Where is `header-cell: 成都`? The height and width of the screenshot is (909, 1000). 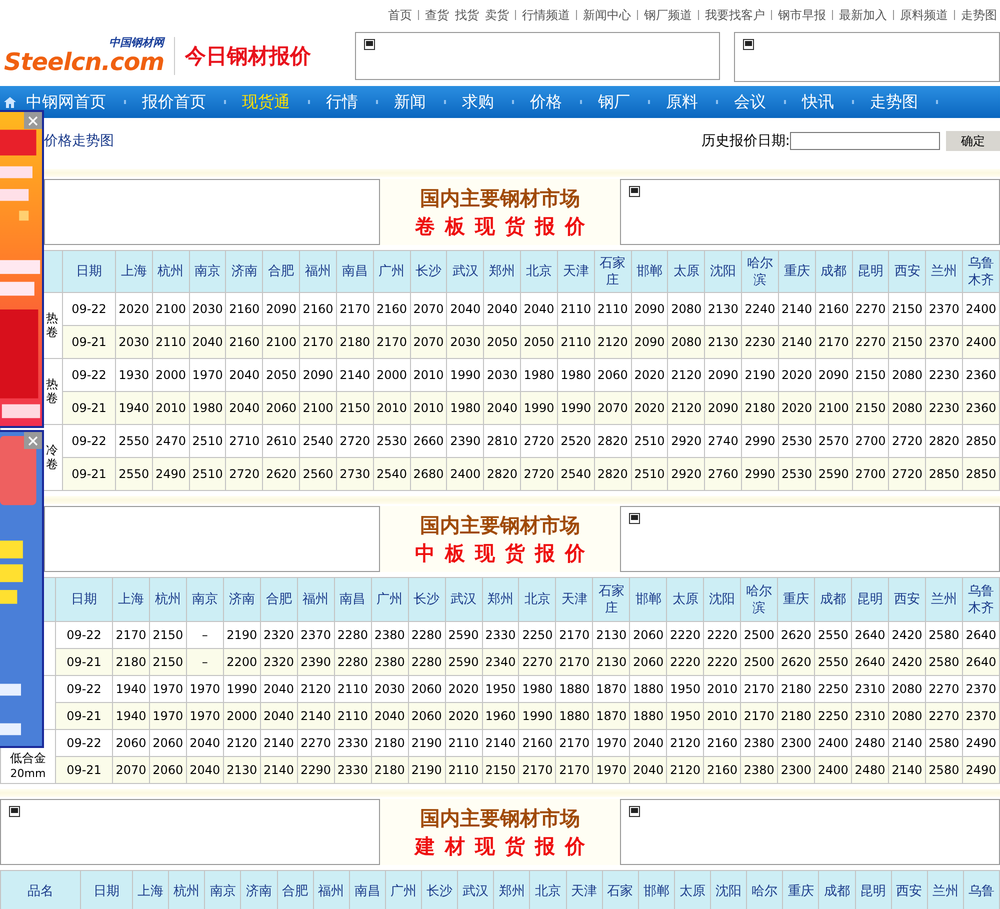 header-cell: 成都 is located at coordinates (833, 600).